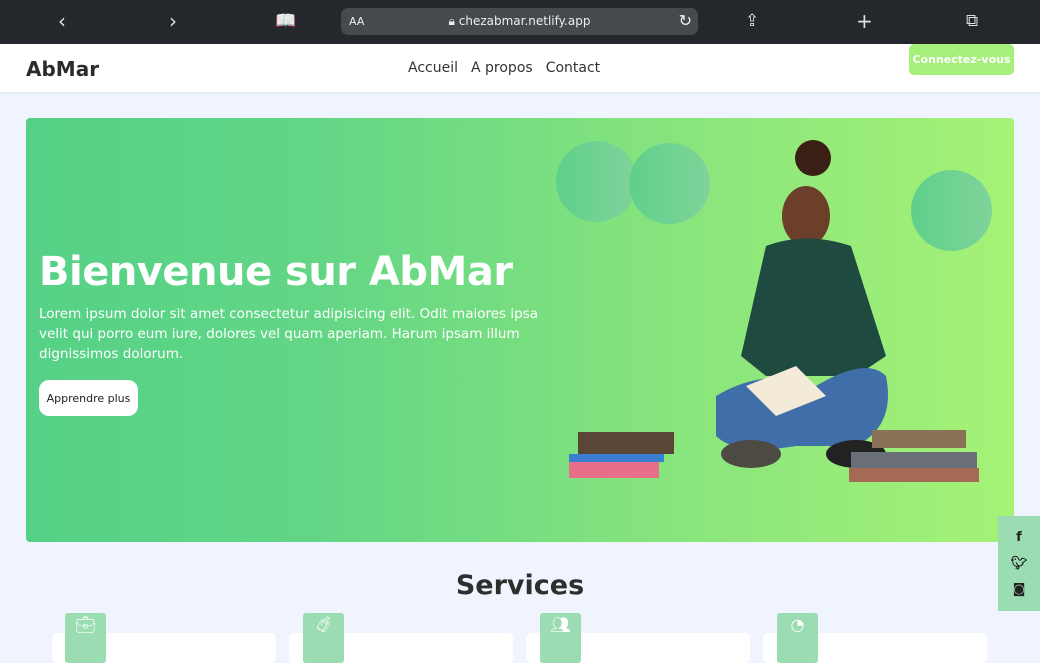 The image size is (1040, 663). I want to click on nav-link-accueil: Accueil, so click(433, 68).